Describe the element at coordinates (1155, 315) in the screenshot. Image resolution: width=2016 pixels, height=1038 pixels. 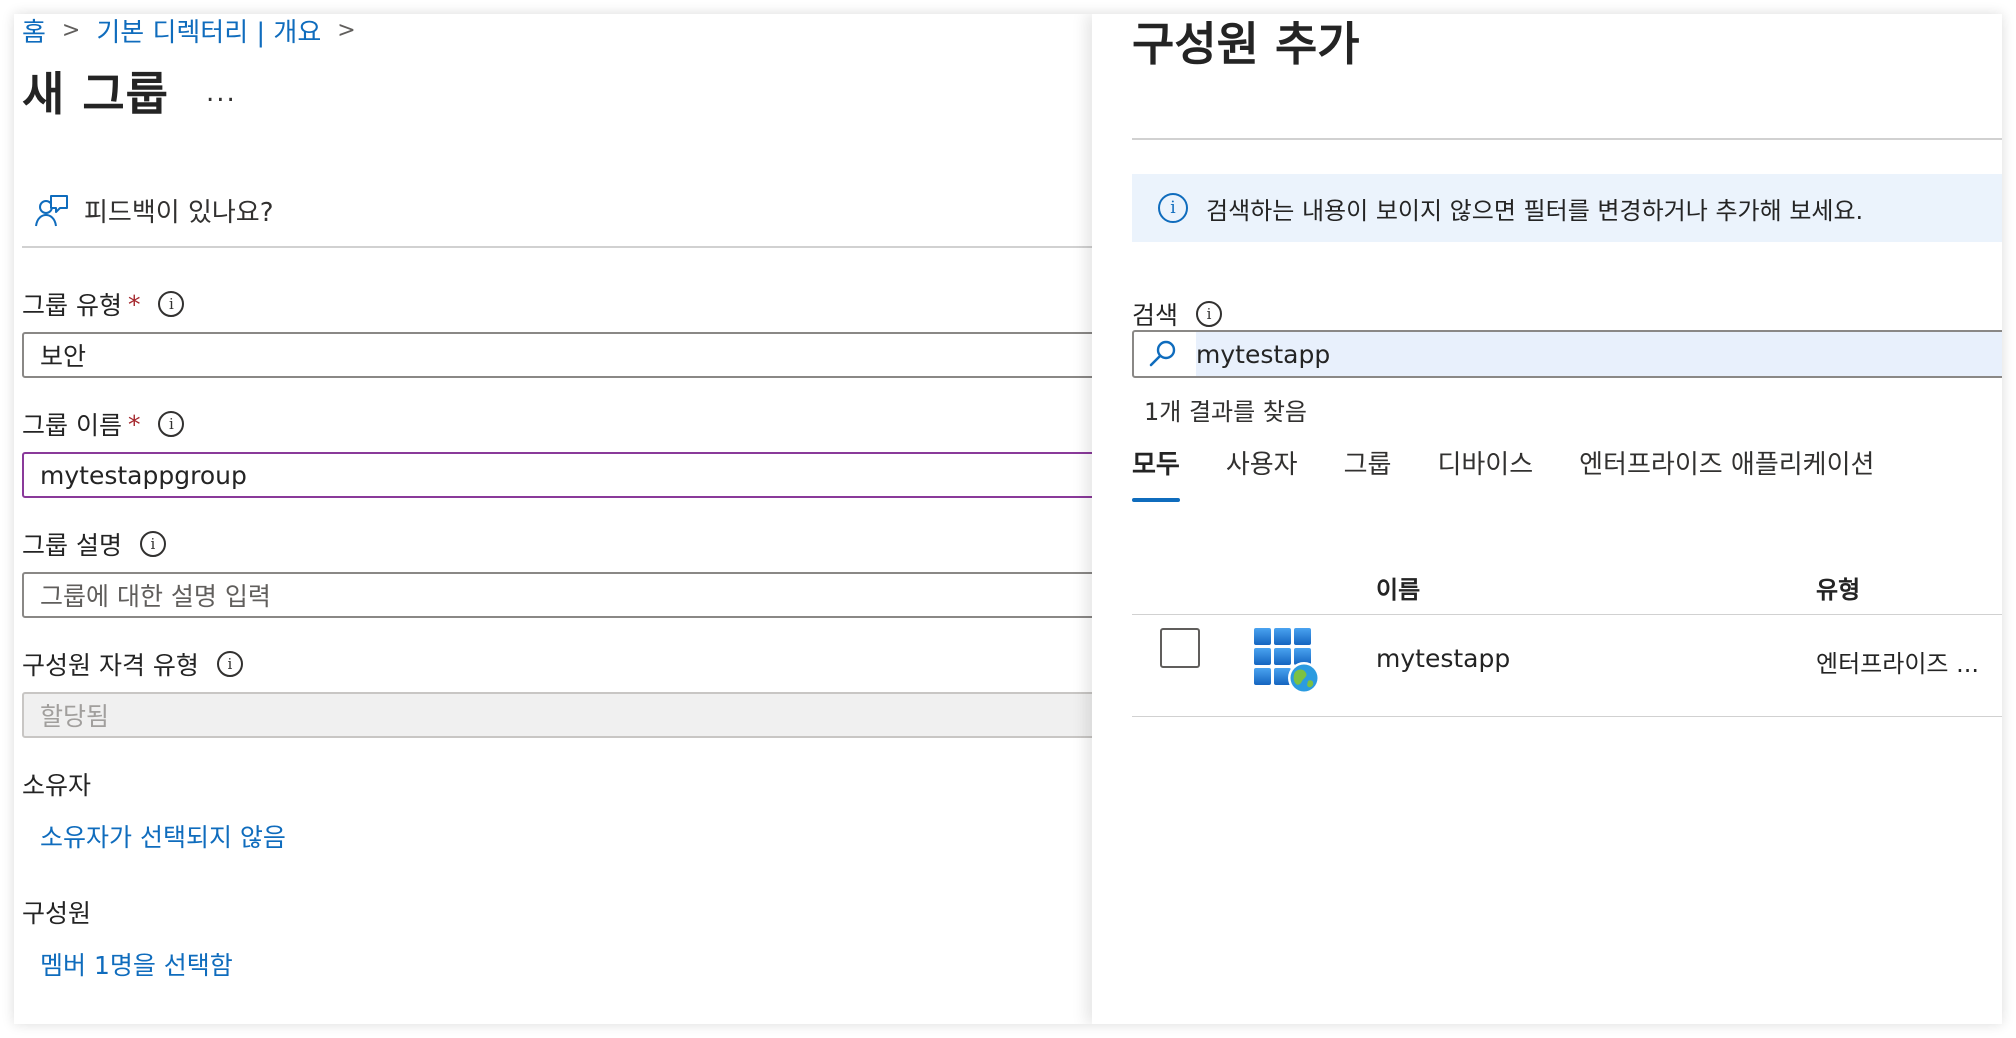
I see `search-label-text: 검색` at that location.